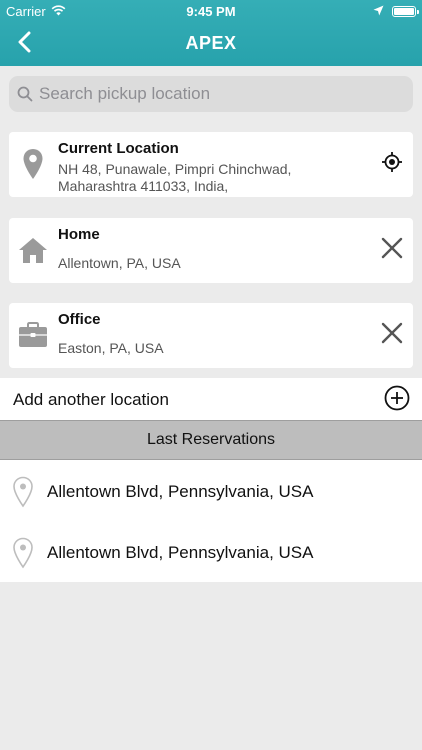 This screenshot has width=422, height=750. What do you see at coordinates (25, 94) in the screenshot?
I see `search-icon` at bounding box center [25, 94].